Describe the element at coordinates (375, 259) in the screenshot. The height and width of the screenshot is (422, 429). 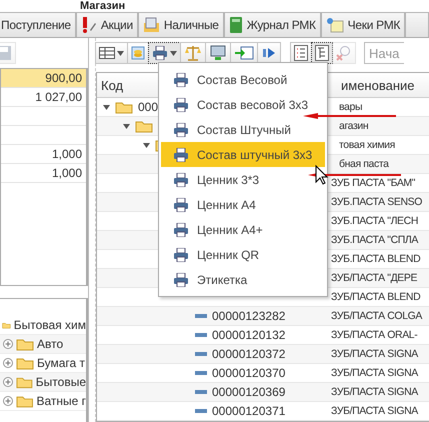
I see `item-name: ЗУБ.ПАСТА BLEND` at that location.